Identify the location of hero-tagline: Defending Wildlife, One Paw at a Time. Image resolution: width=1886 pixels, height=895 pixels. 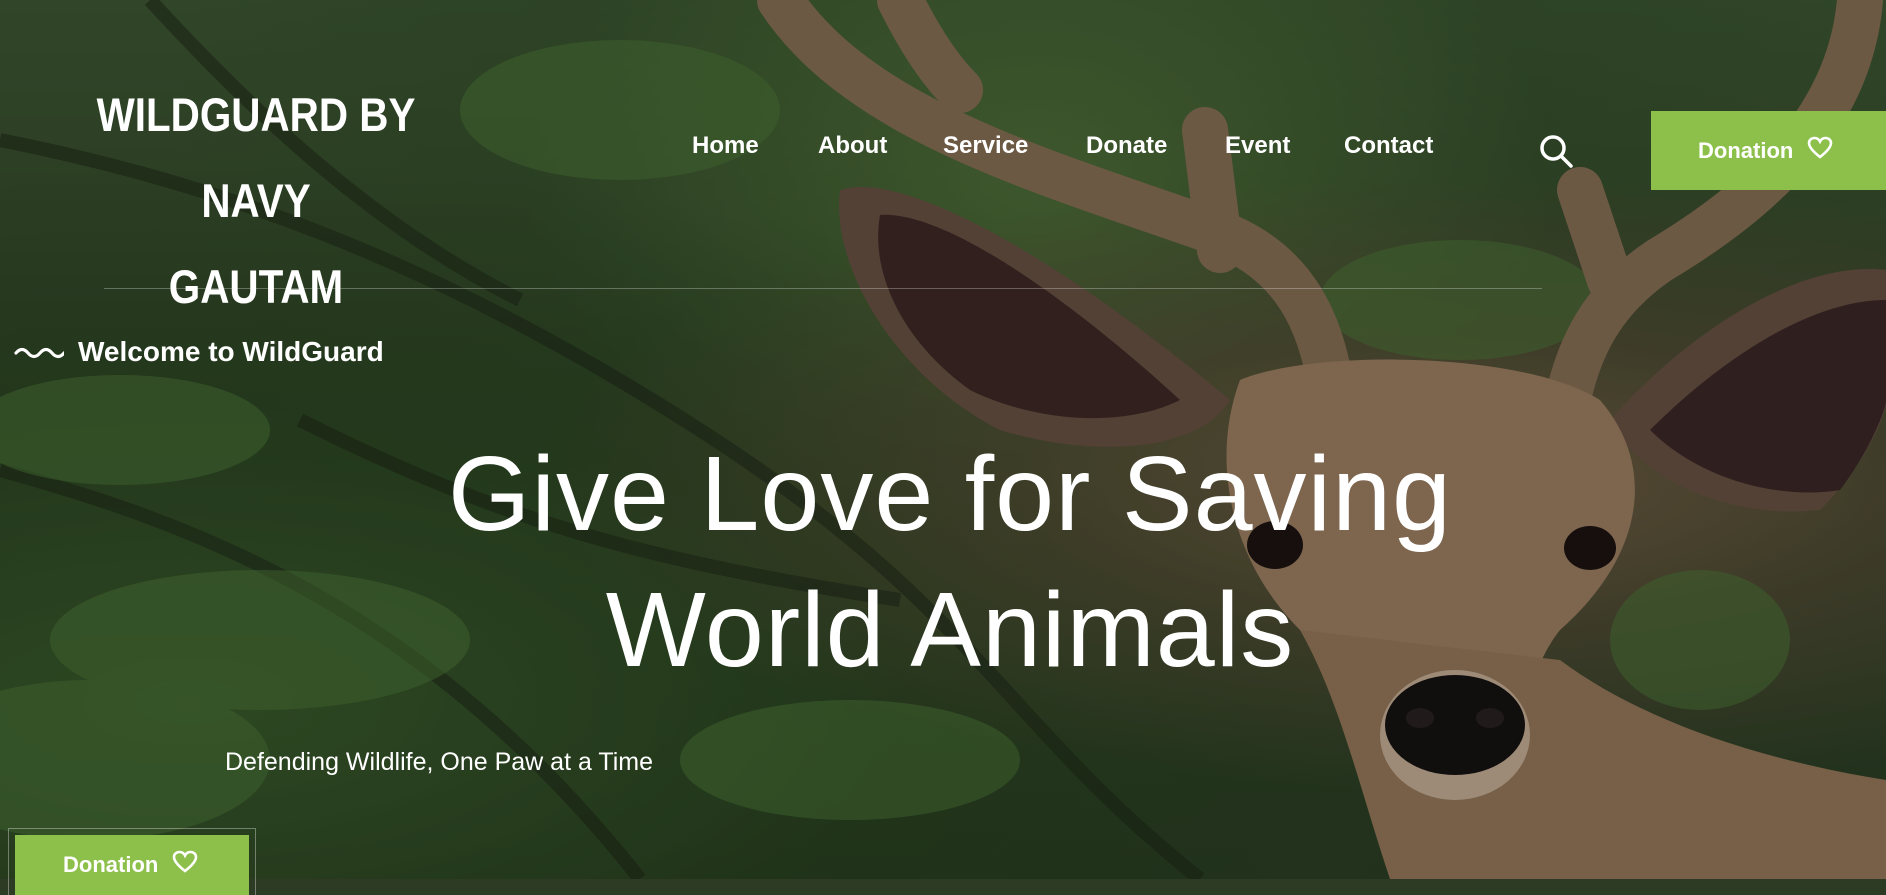
(439, 762).